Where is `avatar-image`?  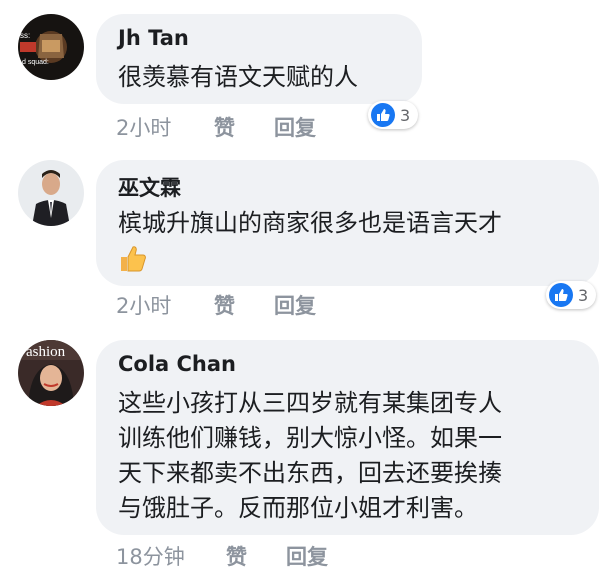 avatar-image is located at coordinates (51, 193).